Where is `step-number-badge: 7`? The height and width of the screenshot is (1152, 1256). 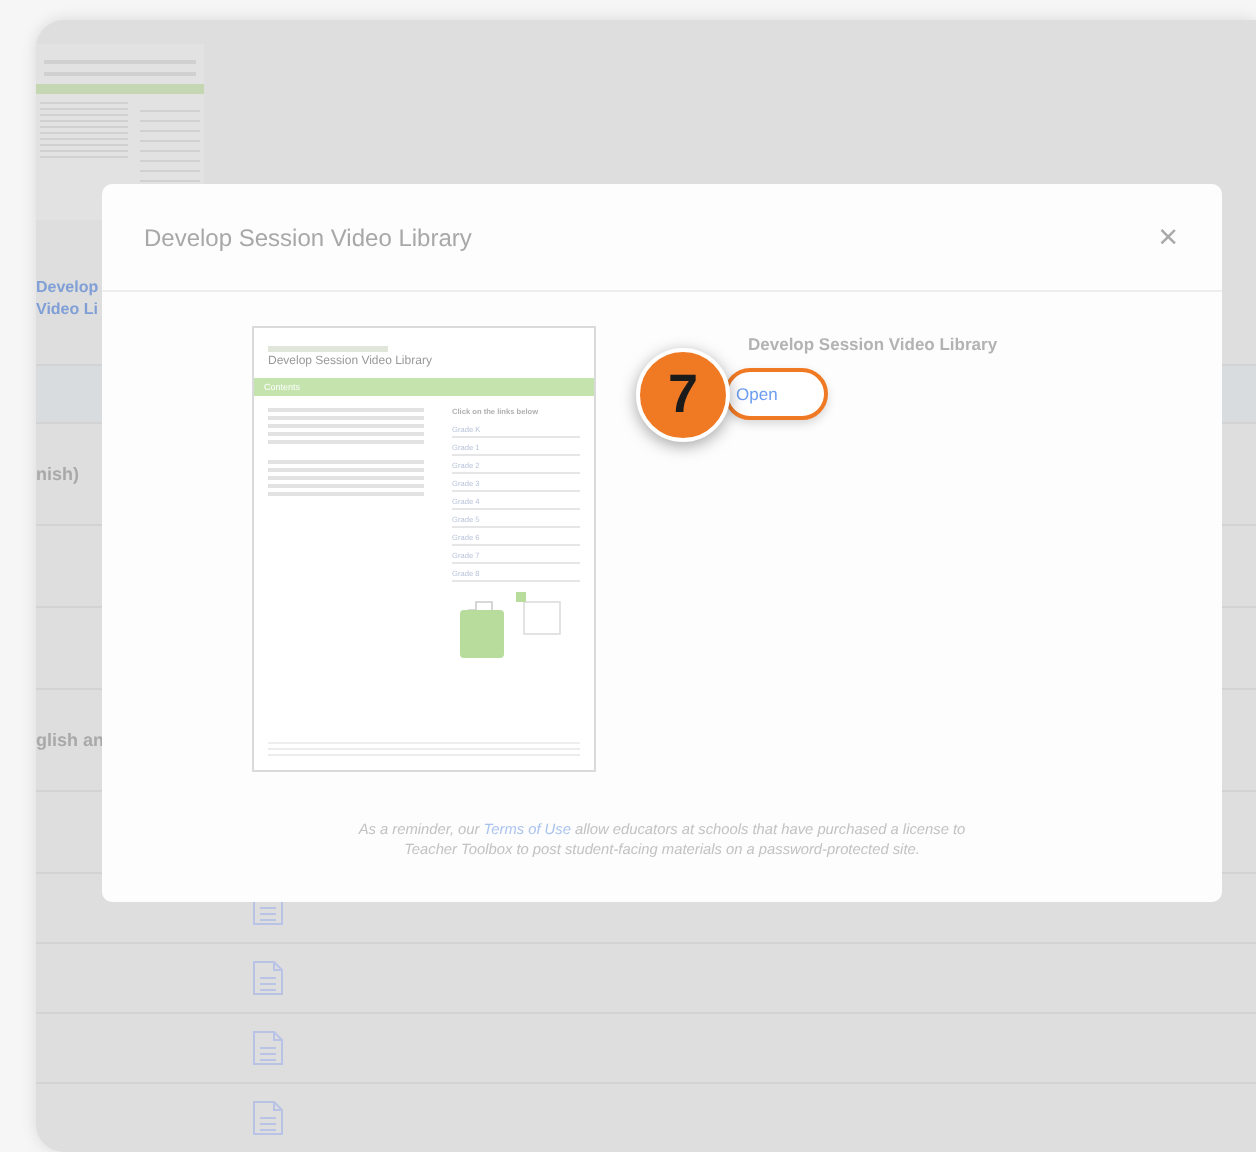
step-number-badge: 7 is located at coordinates (683, 395).